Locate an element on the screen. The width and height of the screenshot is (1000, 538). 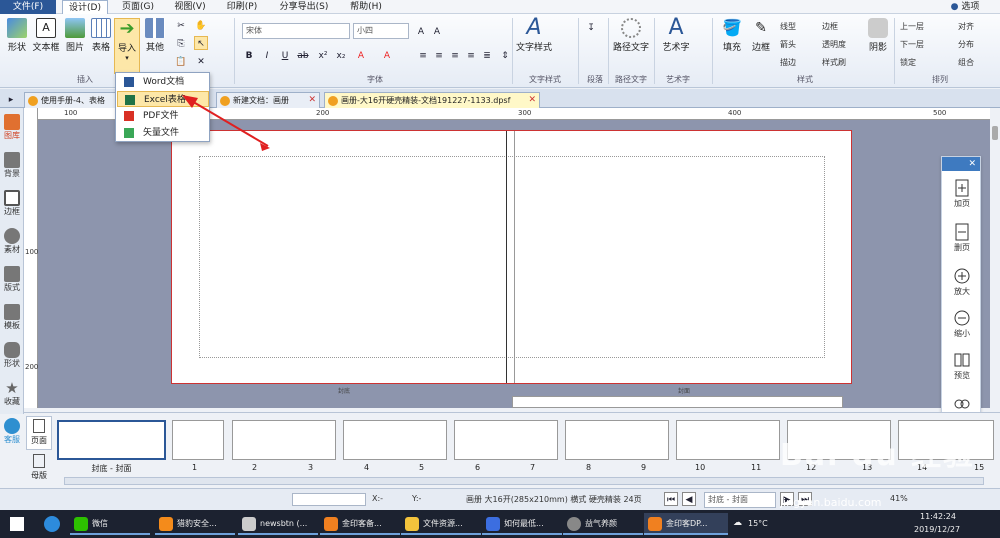
sidebar-item-service: 客服 is located at coordinates (12, 431).